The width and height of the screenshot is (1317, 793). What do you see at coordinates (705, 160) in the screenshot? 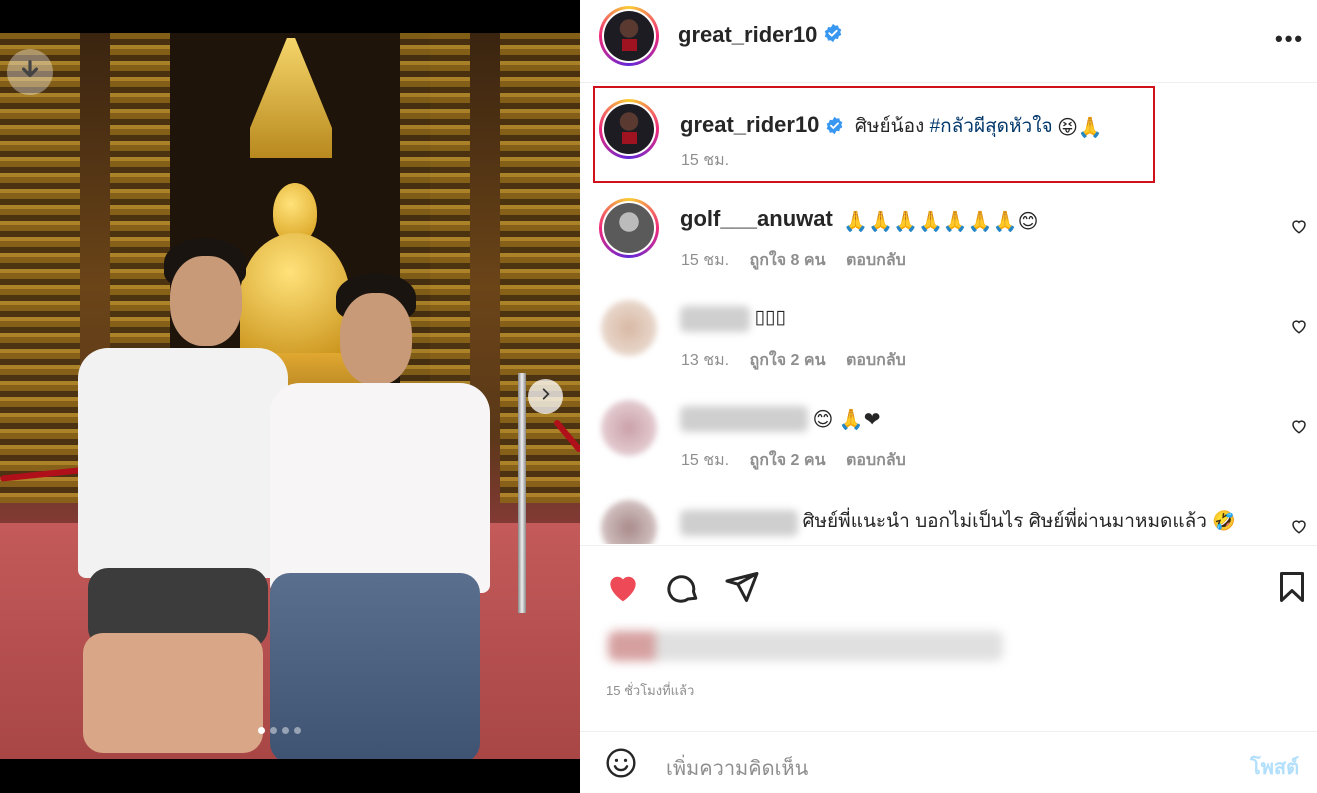
I see `caption-time: 15 ชม.` at bounding box center [705, 160].